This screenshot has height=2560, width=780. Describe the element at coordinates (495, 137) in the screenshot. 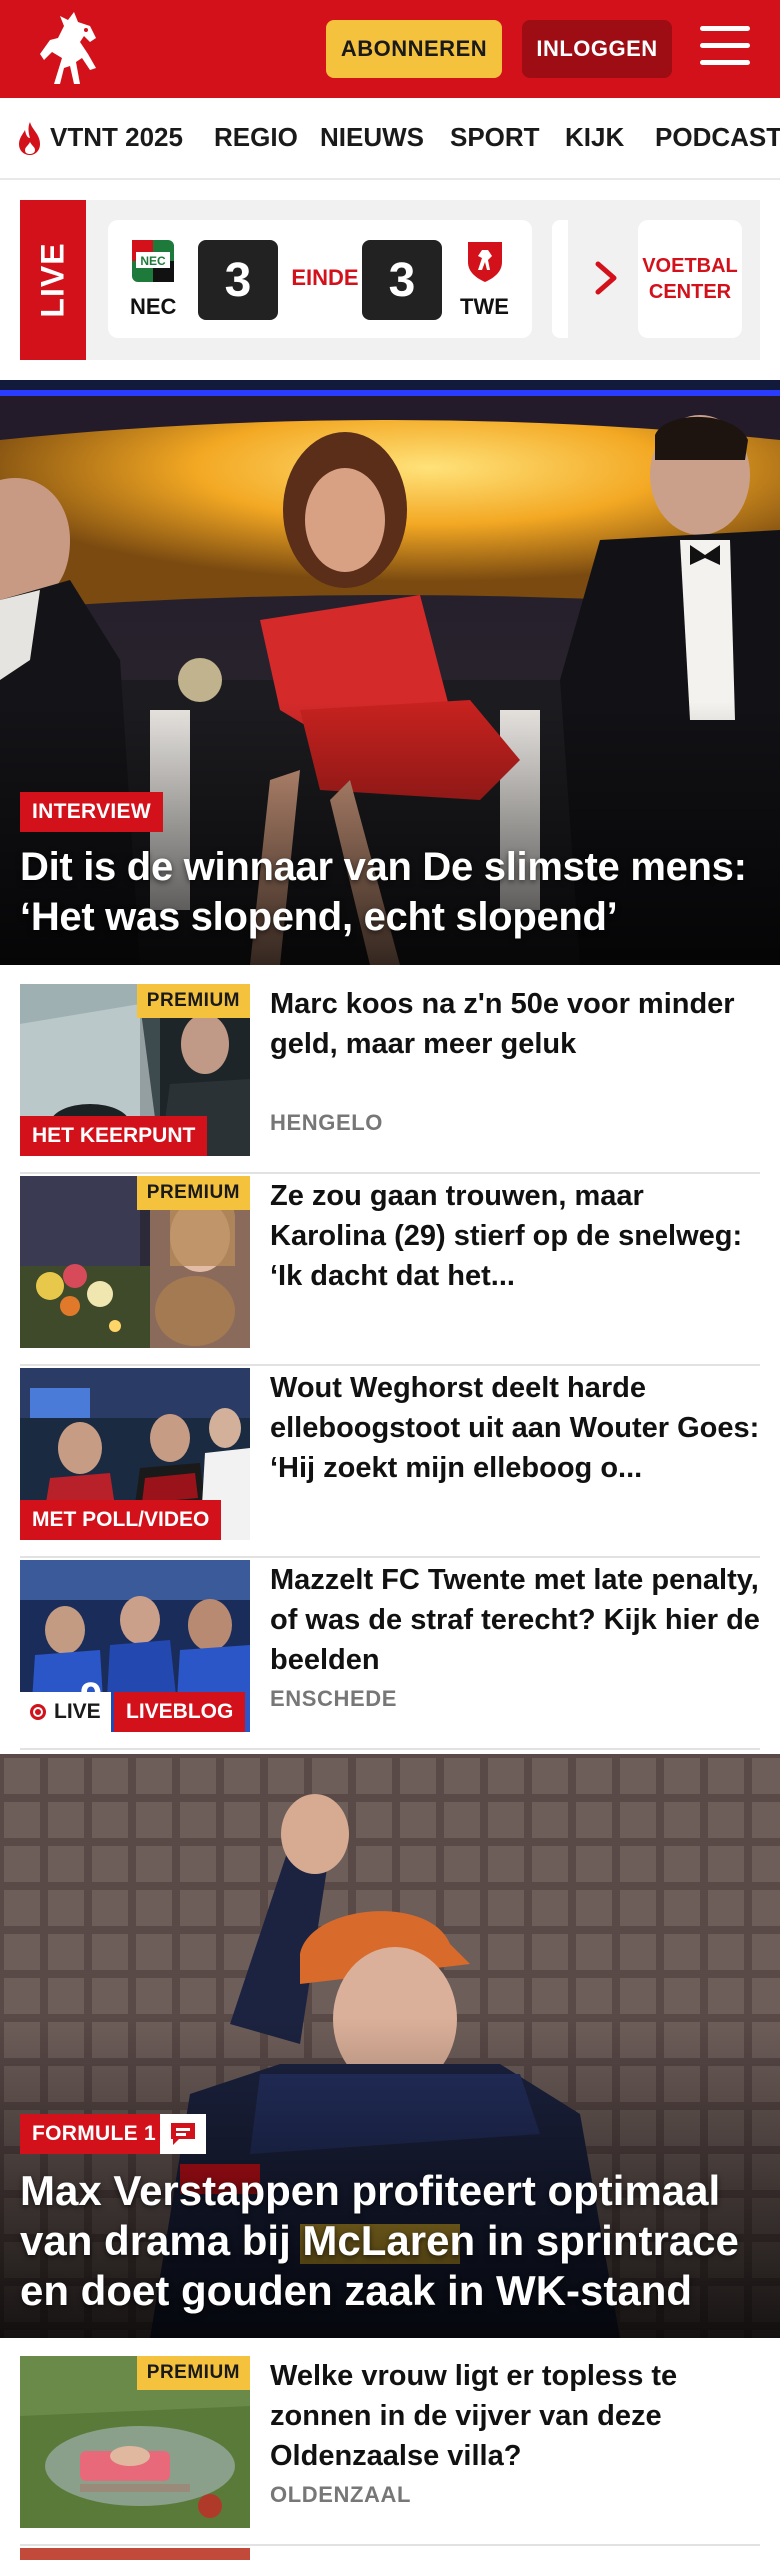

I see `nav-item-sport: SPORT` at that location.